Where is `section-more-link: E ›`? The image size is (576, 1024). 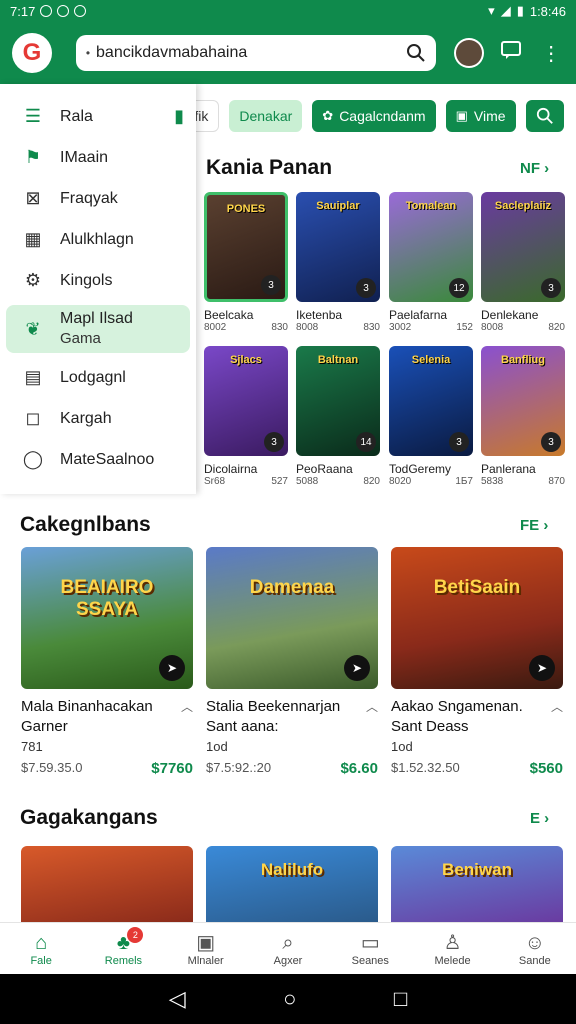 section-more-link: E › is located at coordinates (539, 818).